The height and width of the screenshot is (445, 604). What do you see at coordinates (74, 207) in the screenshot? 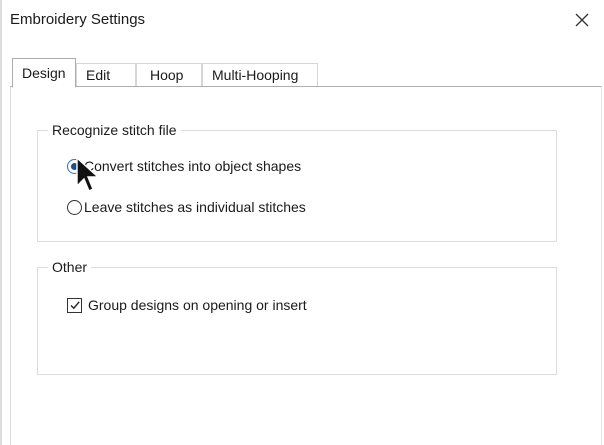
I see `radio-button-unchecked` at bounding box center [74, 207].